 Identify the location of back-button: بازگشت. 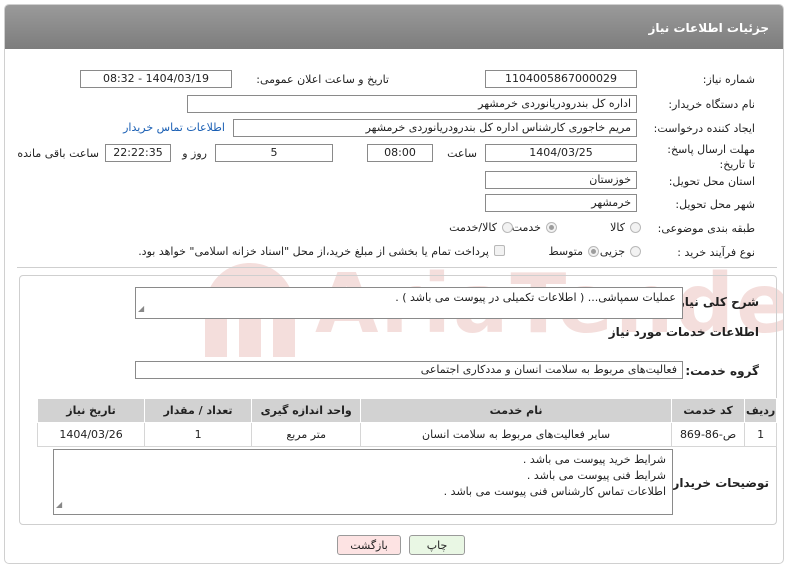
(369, 545).